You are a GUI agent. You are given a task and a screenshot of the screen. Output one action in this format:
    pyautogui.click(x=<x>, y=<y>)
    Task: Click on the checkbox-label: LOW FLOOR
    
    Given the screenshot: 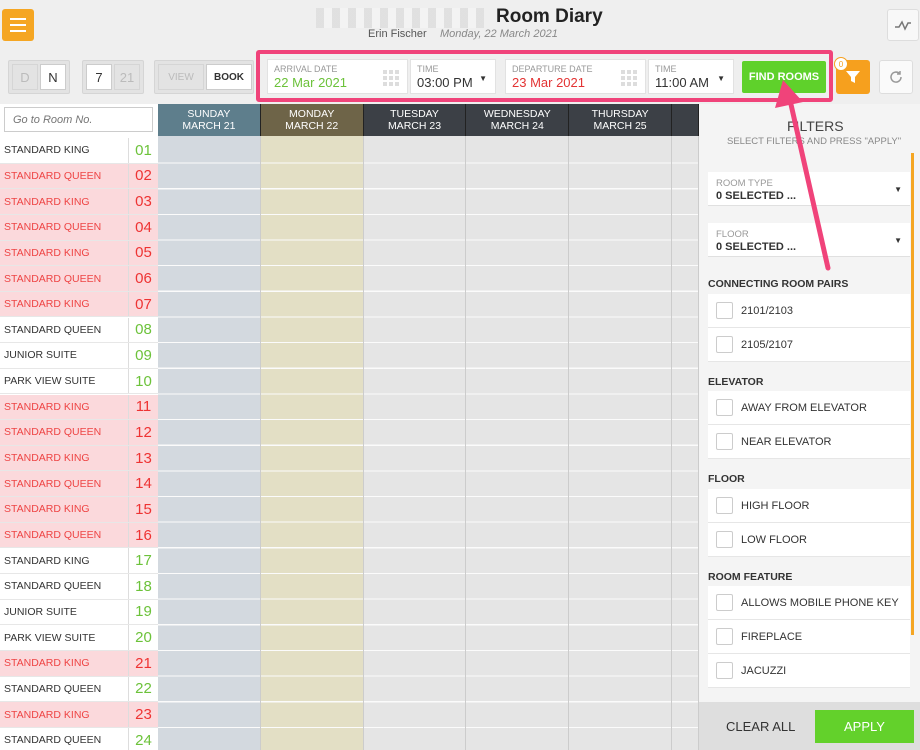 What is the action you would take?
    pyautogui.click(x=774, y=539)
    